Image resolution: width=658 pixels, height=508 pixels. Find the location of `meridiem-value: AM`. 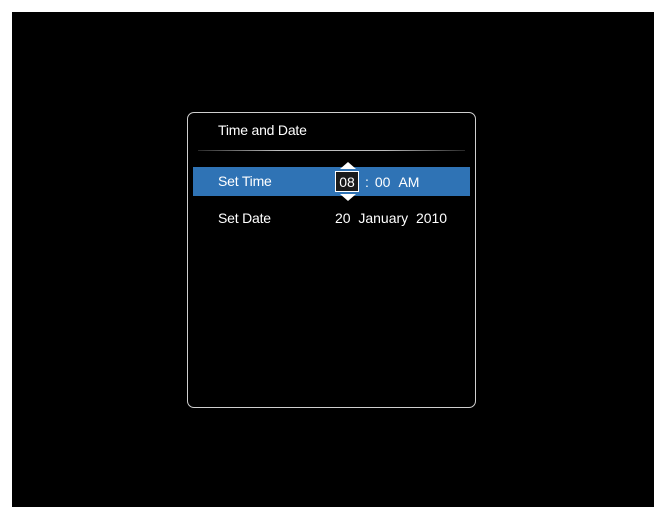

meridiem-value: AM is located at coordinates (408, 182).